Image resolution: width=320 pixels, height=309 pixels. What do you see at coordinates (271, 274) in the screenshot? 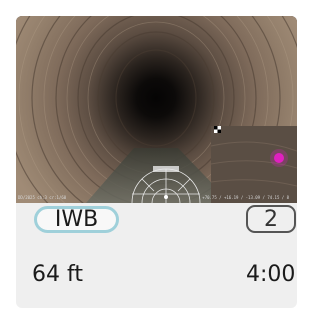
I see `duration-value: 4:00` at bounding box center [271, 274].